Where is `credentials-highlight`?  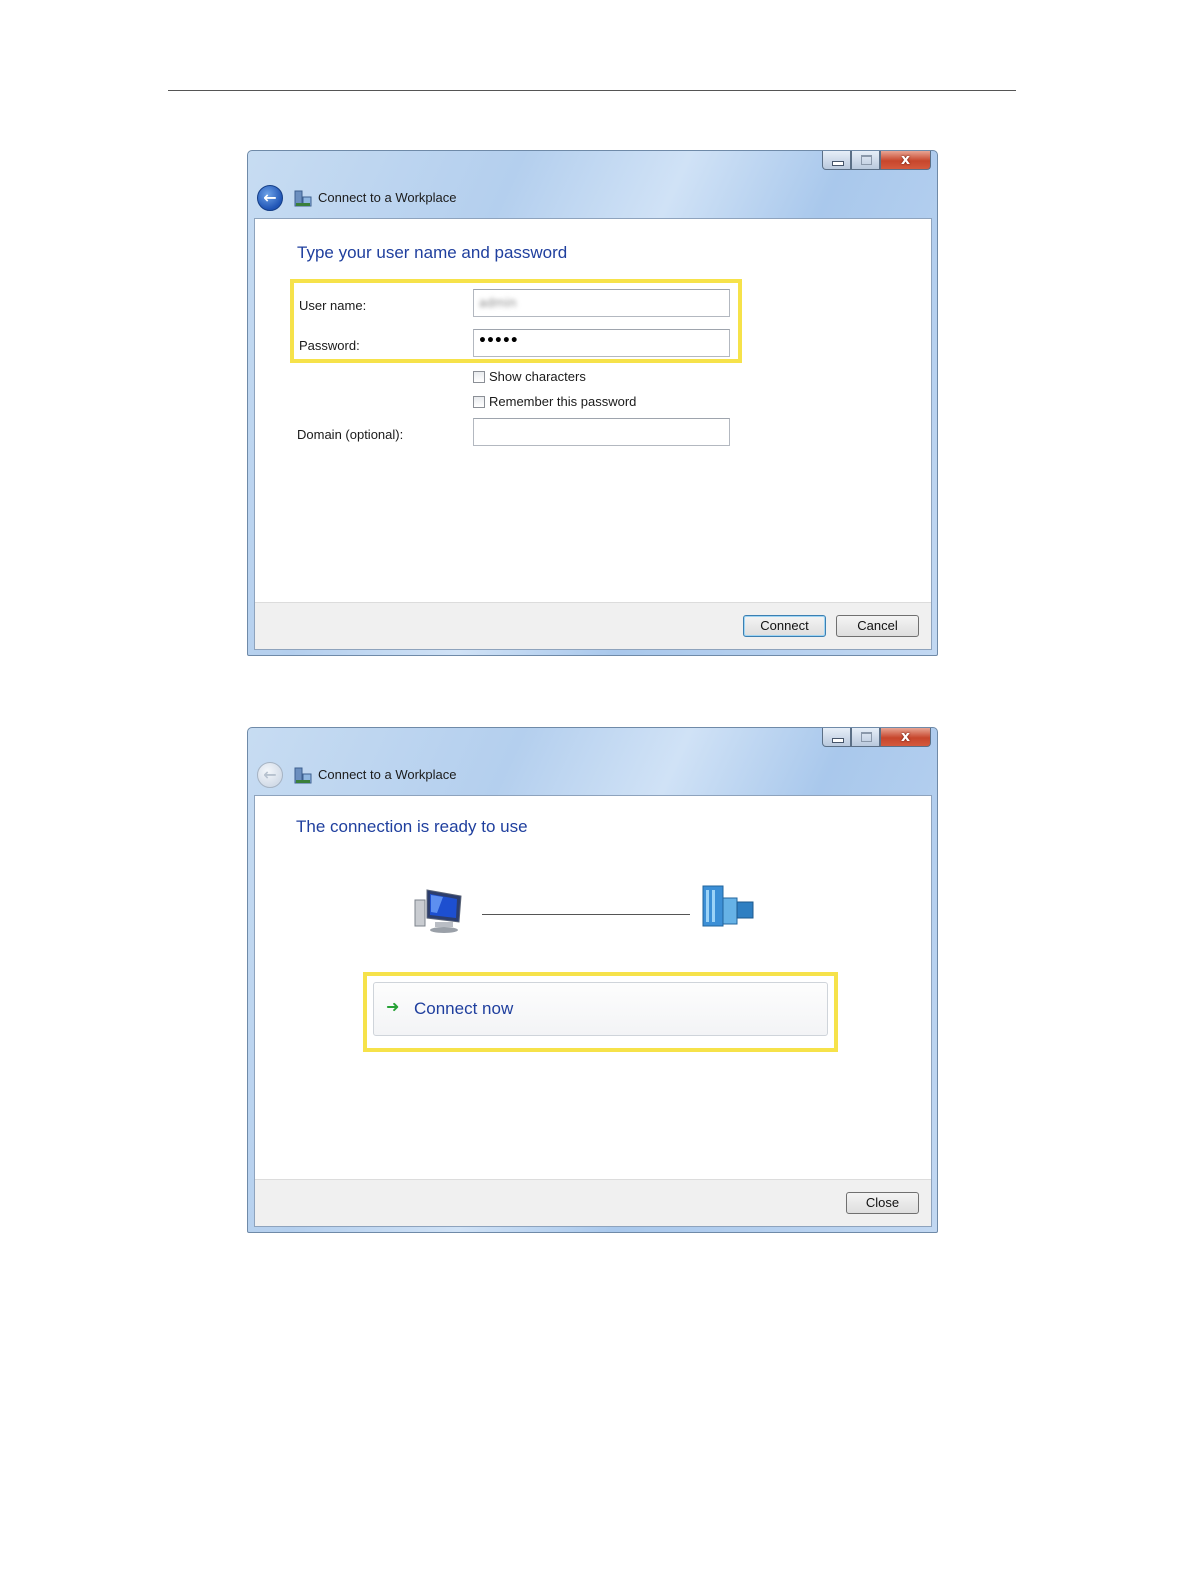
credentials-highlight is located at coordinates (516, 321).